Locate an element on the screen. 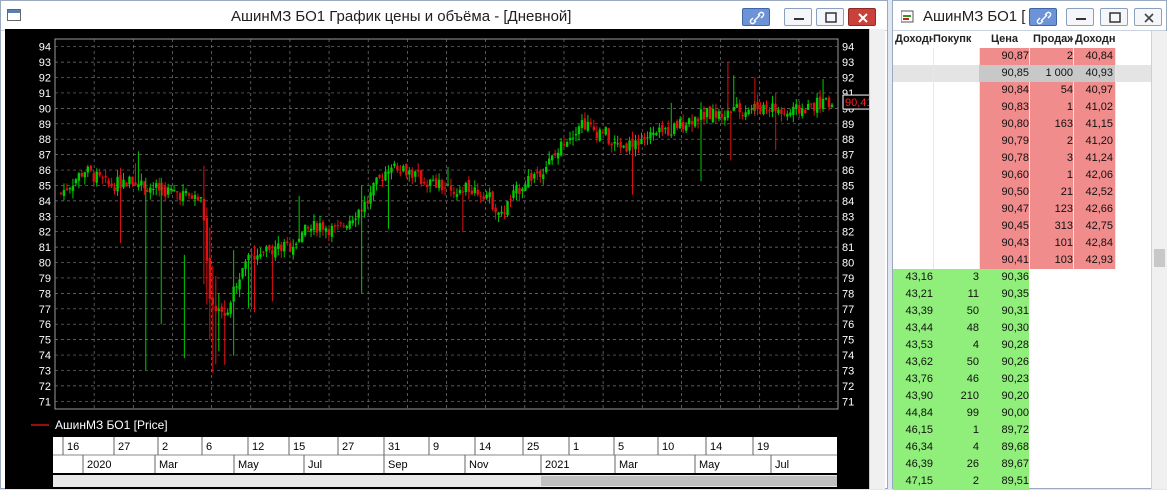 The image size is (1167, 490). bid-row: 43,76 46 90,23 is located at coordinates (1022, 379).